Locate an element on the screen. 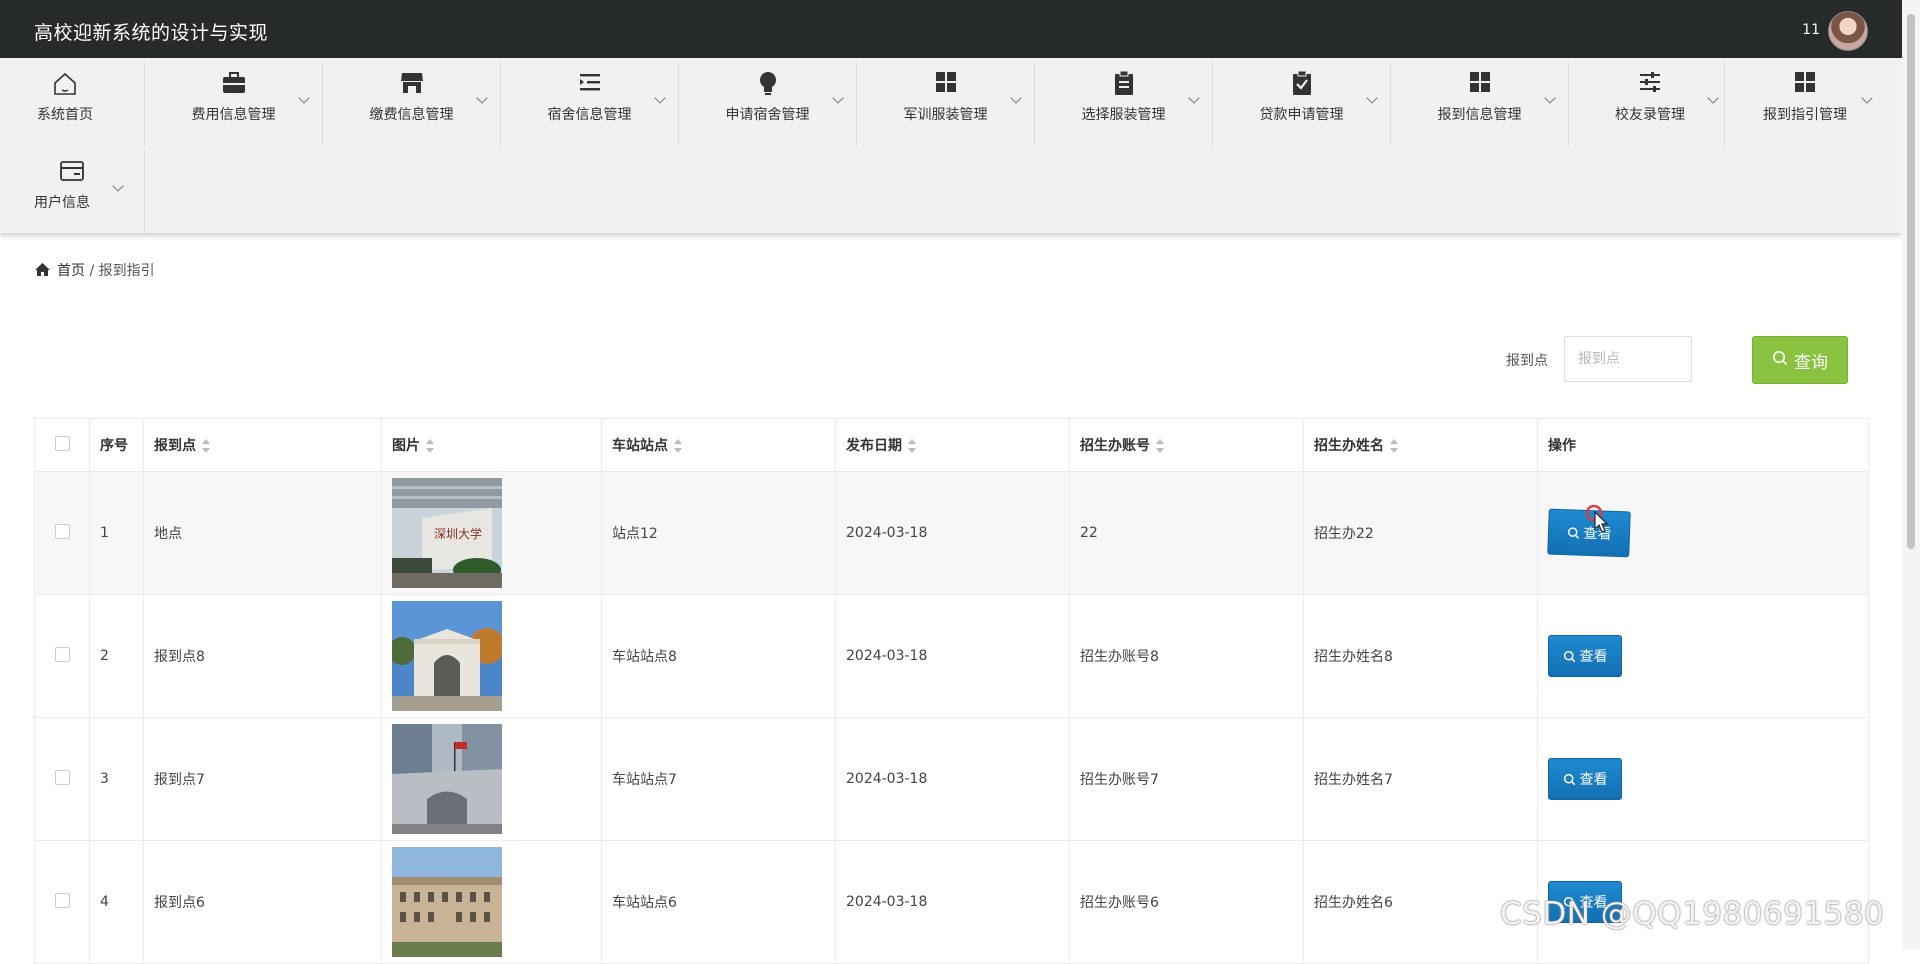 The image size is (1920, 964). cell-no: 4 is located at coordinates (116, 902).